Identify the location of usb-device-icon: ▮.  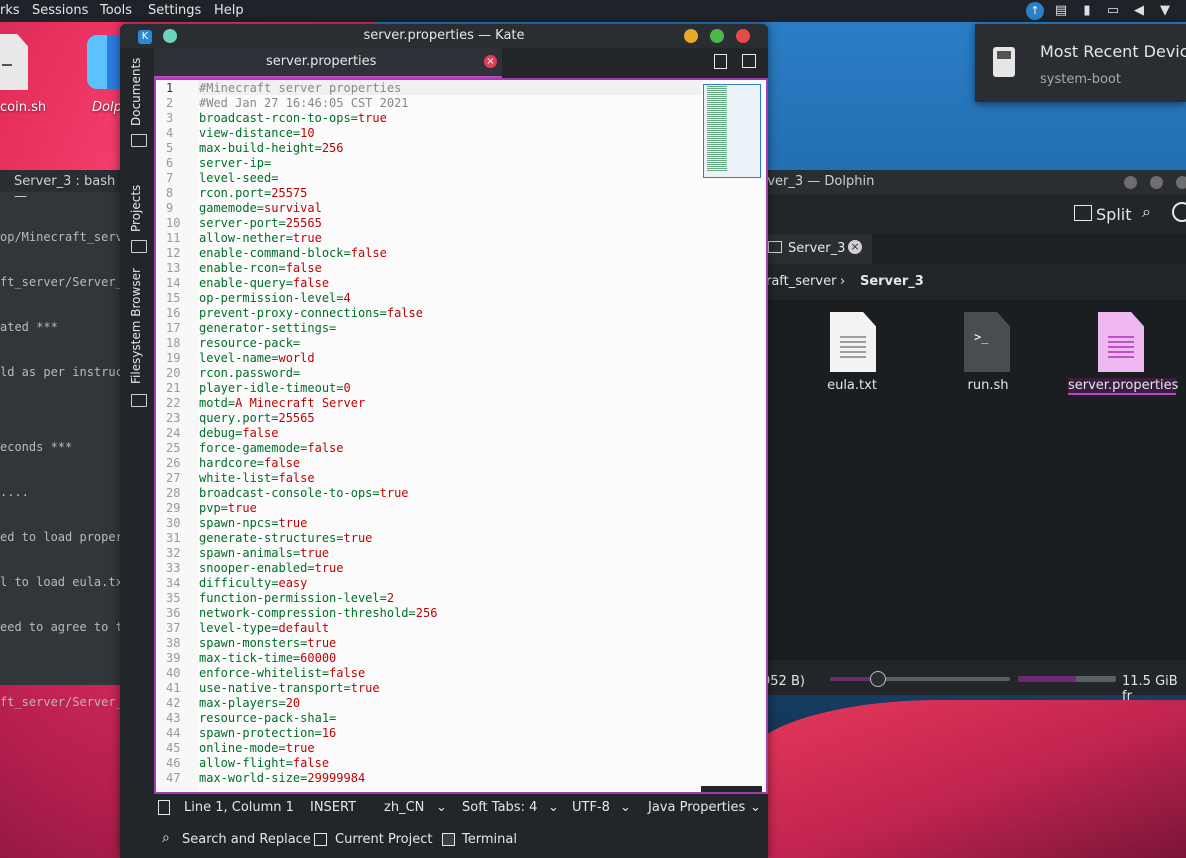
(1087, 11).